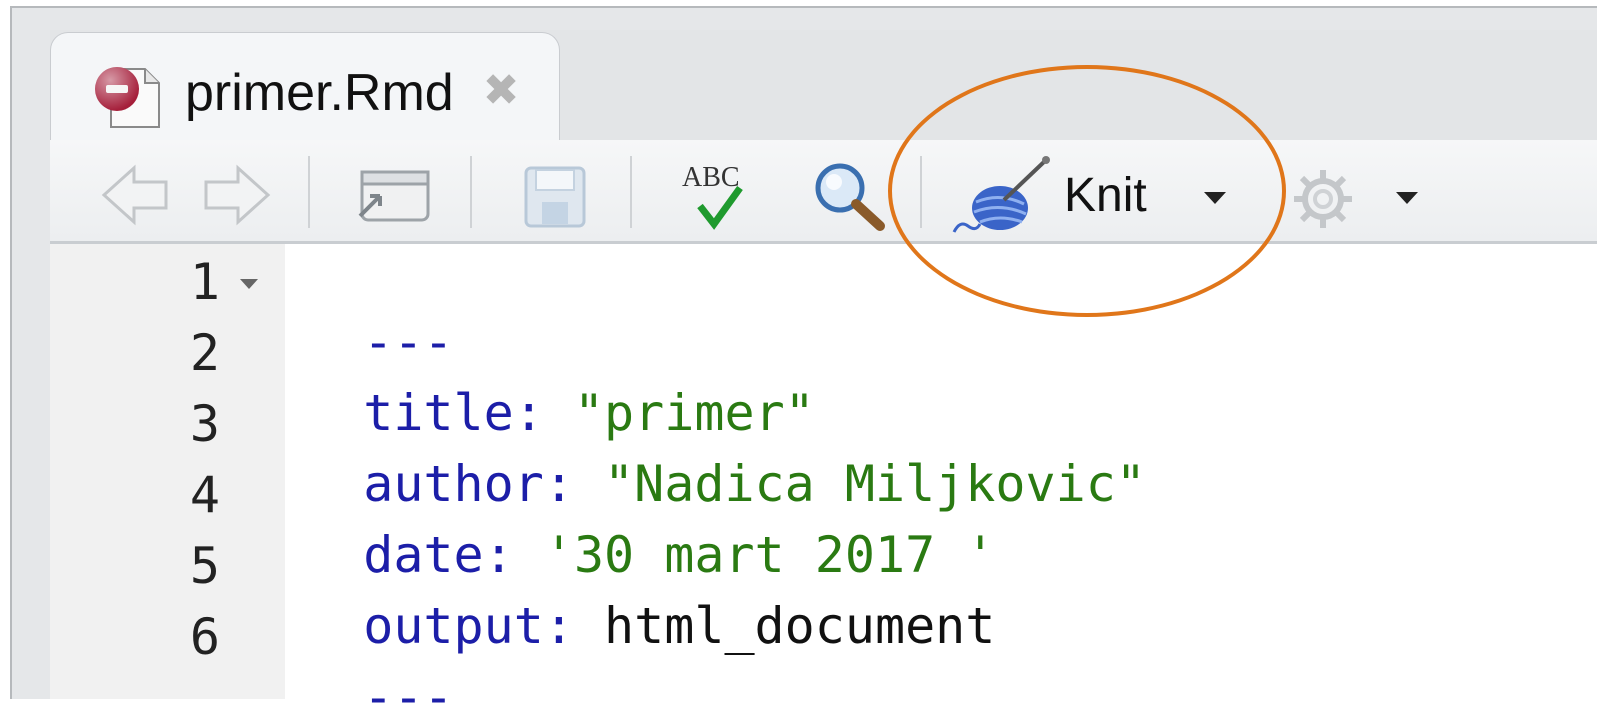 The image size is (1597, 727). I want to click on knit-button-label: Knit, so click(1105, 196).